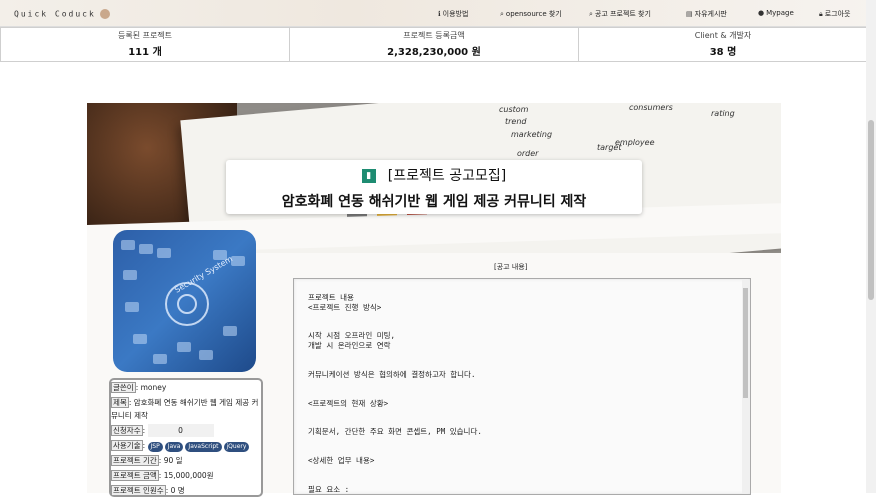 This screenshot has width=876, height=498. I want to click on site-logo: Quick Coduck, so click(62, 14).